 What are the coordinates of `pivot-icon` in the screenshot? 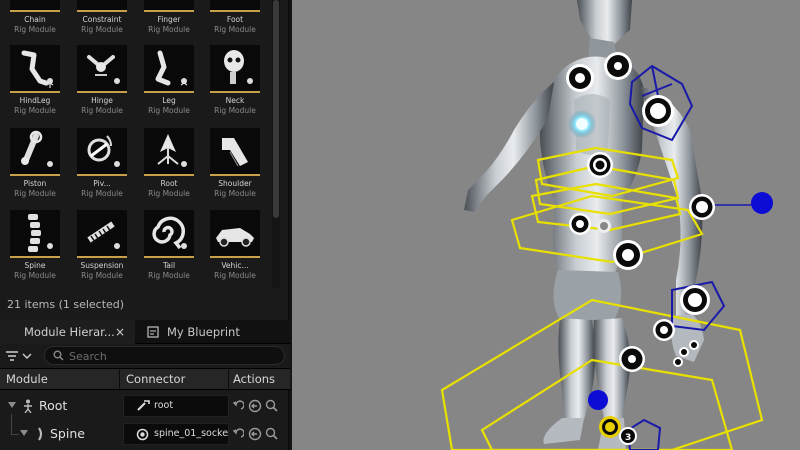 It's located at (102, 152).